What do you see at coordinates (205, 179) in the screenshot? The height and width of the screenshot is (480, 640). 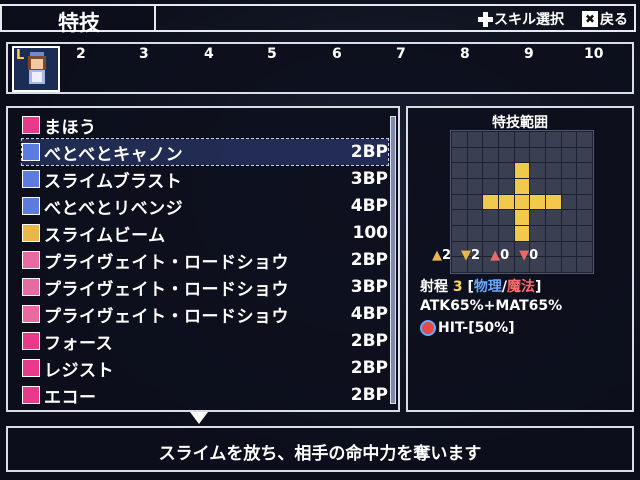 I see `skill-row-1: スライムブラスト 3BP` at bounding box center [205, 179].